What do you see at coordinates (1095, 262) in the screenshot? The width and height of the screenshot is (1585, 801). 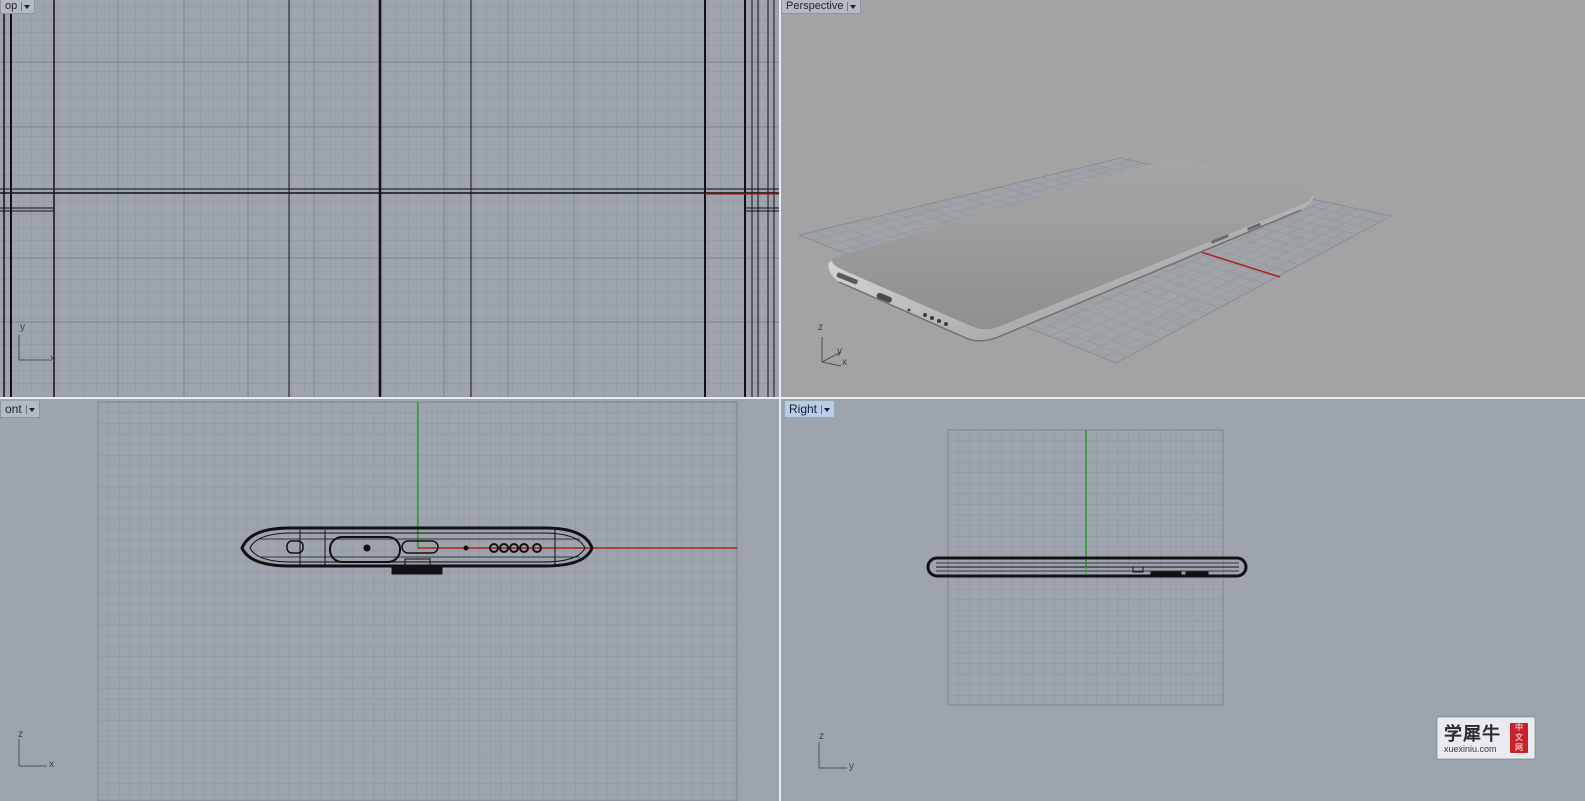 I see `perspective-view-canvas` at bounding box center [1095, 262].